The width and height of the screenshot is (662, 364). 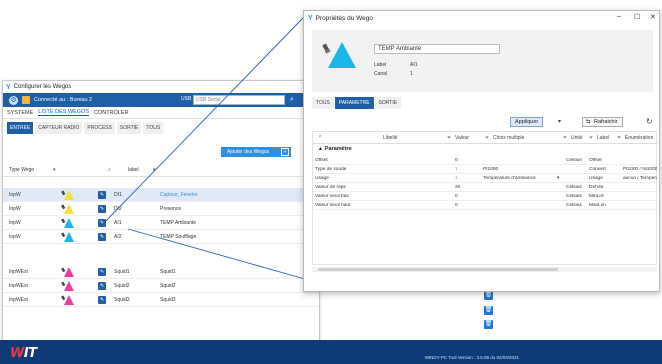 I want to click on properties-tabs: TOUS PARAMETRE SORTIE, so click(x=357, y=103).